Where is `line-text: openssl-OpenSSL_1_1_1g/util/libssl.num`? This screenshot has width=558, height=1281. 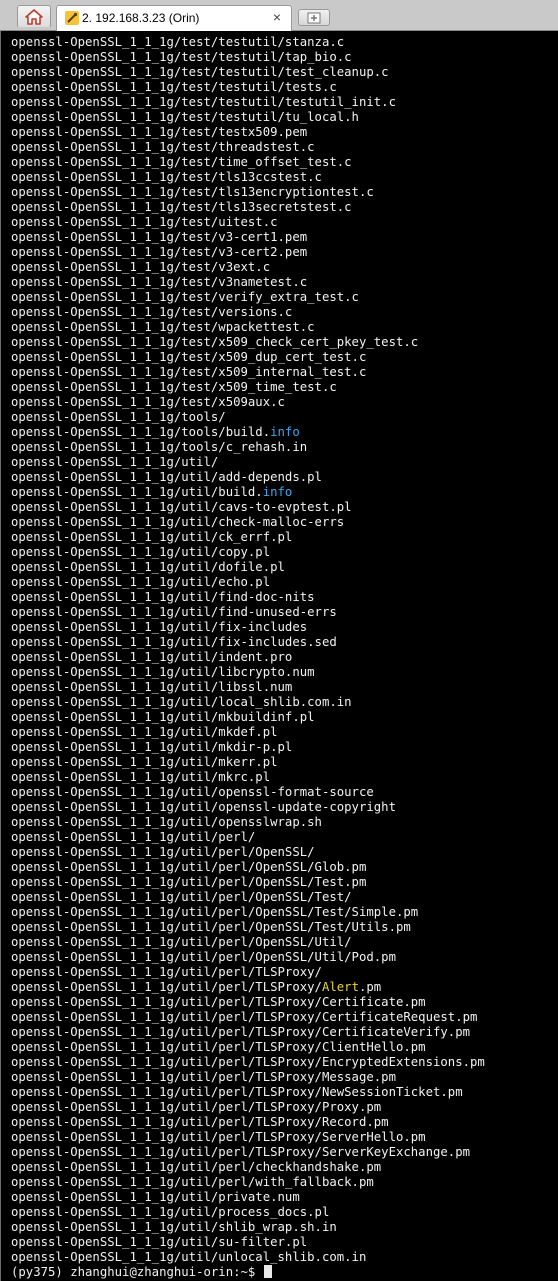 line-text: openssl-OpenSSL_1_1_1g/util/libssl.num is located at coordinates (152, 687).